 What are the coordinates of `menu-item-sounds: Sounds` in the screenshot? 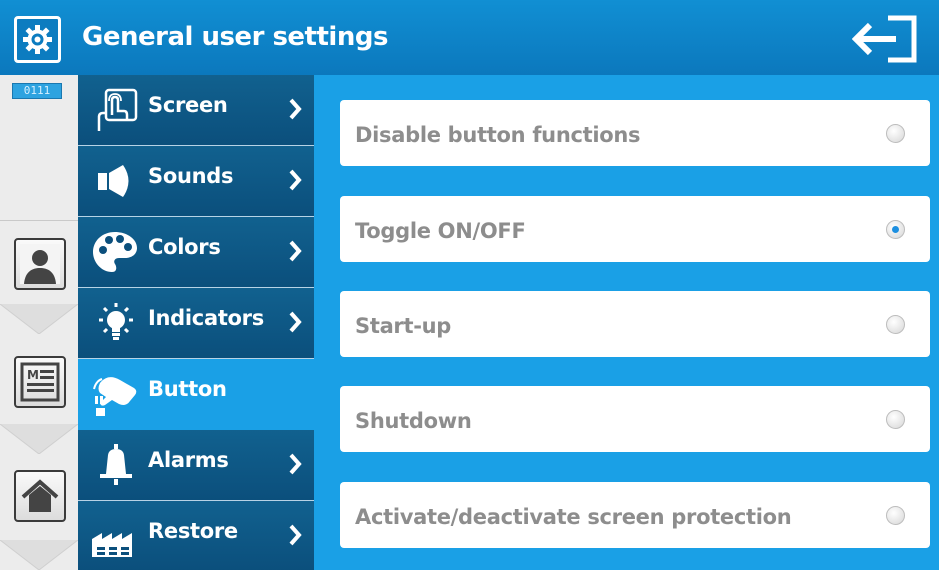 It's located at (196, 181).